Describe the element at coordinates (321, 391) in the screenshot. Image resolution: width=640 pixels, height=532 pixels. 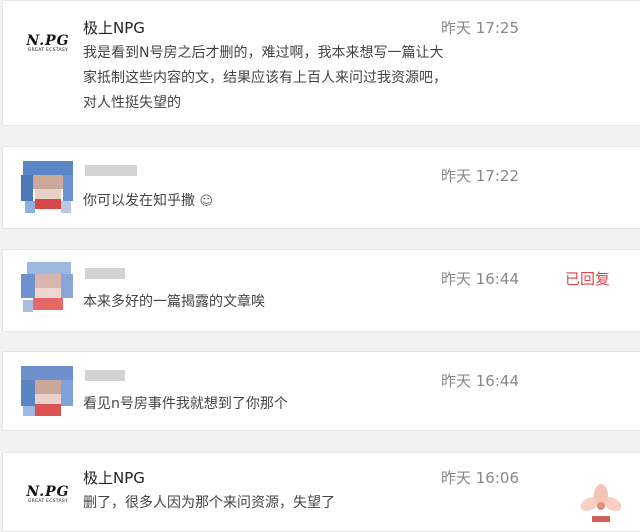
I see `comment-card: 昨天 16:44 看见n号房事件我就想到了你那个` at that location.